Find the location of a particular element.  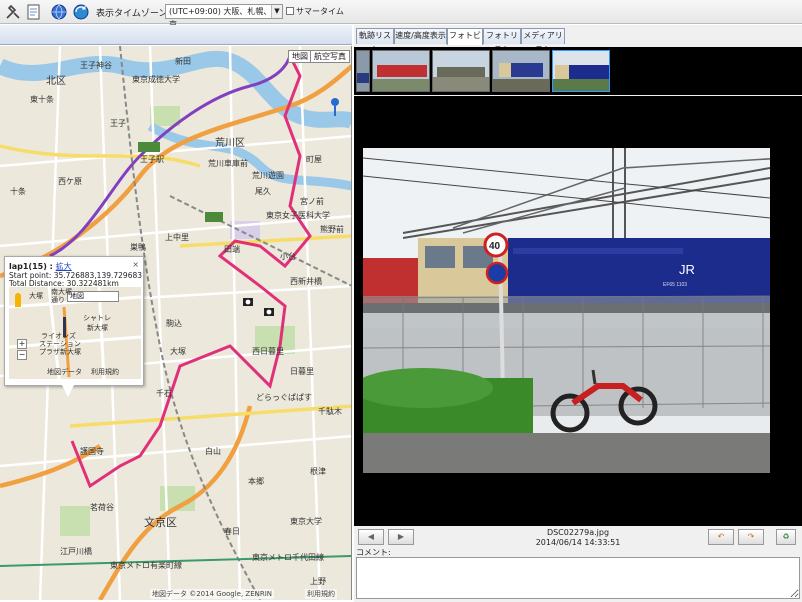

timezone-label: 表示タイムゾーン is located at coordinates (132, 14).